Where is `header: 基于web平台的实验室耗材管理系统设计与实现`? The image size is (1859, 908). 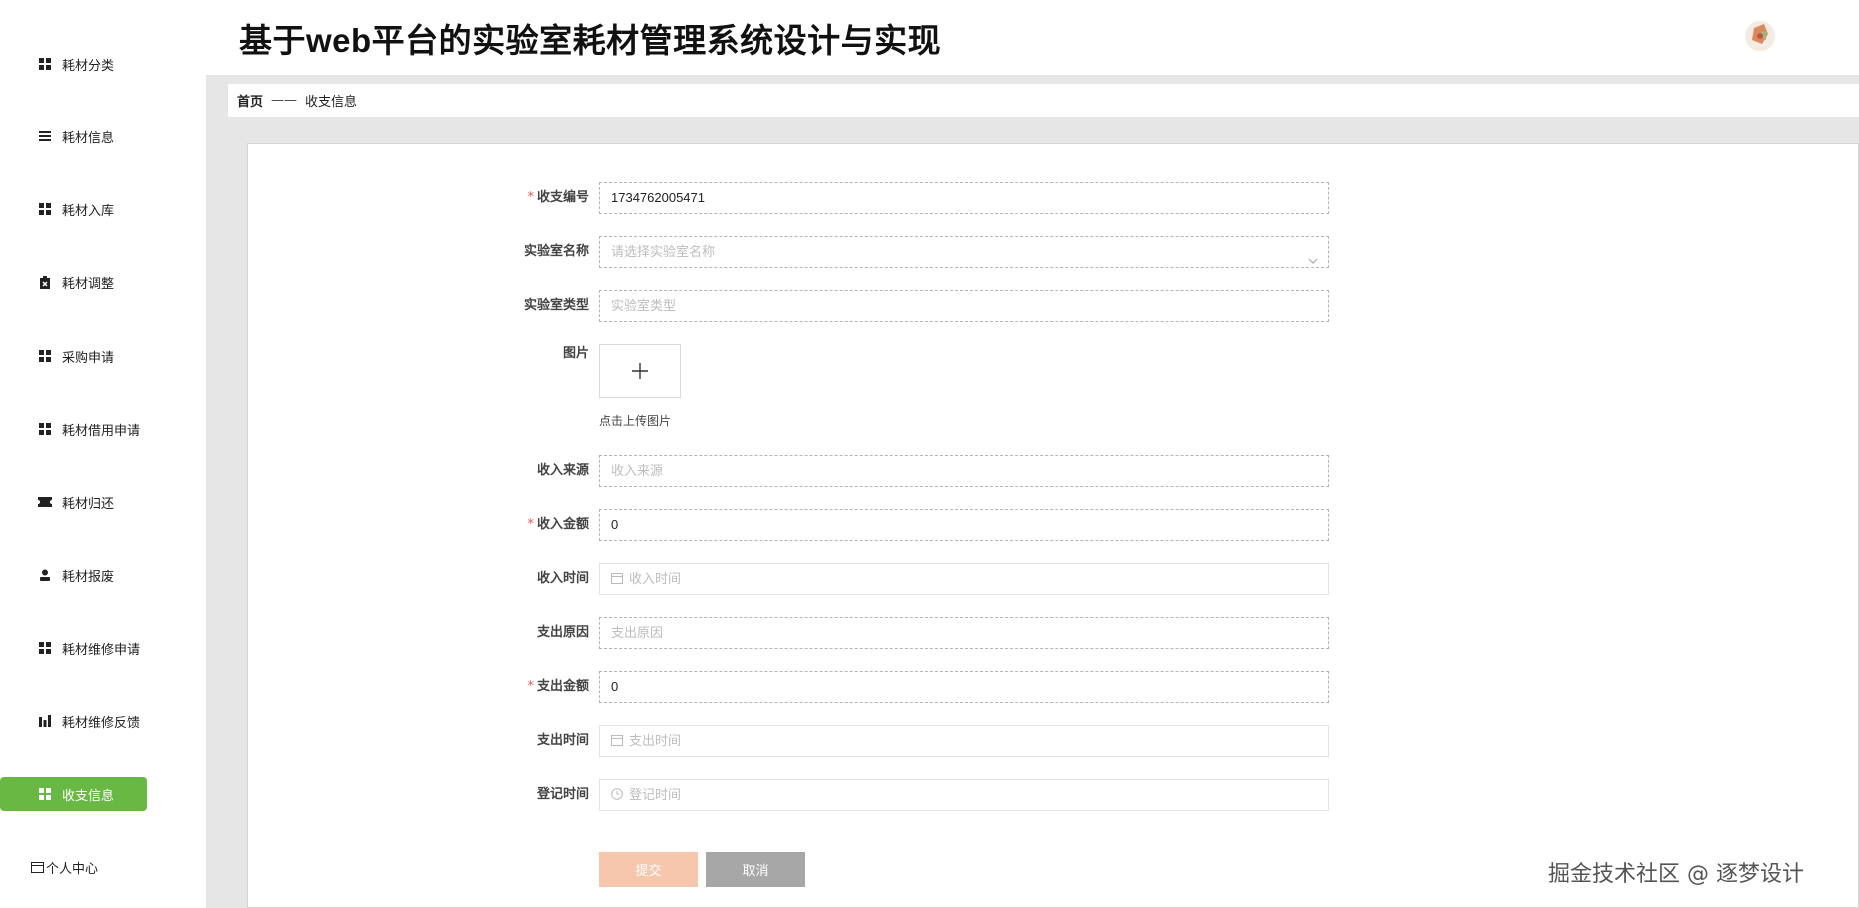
header: 基于web平台的实验室耗材管理系统设计与实现 is located at coordinates (1032, 37).